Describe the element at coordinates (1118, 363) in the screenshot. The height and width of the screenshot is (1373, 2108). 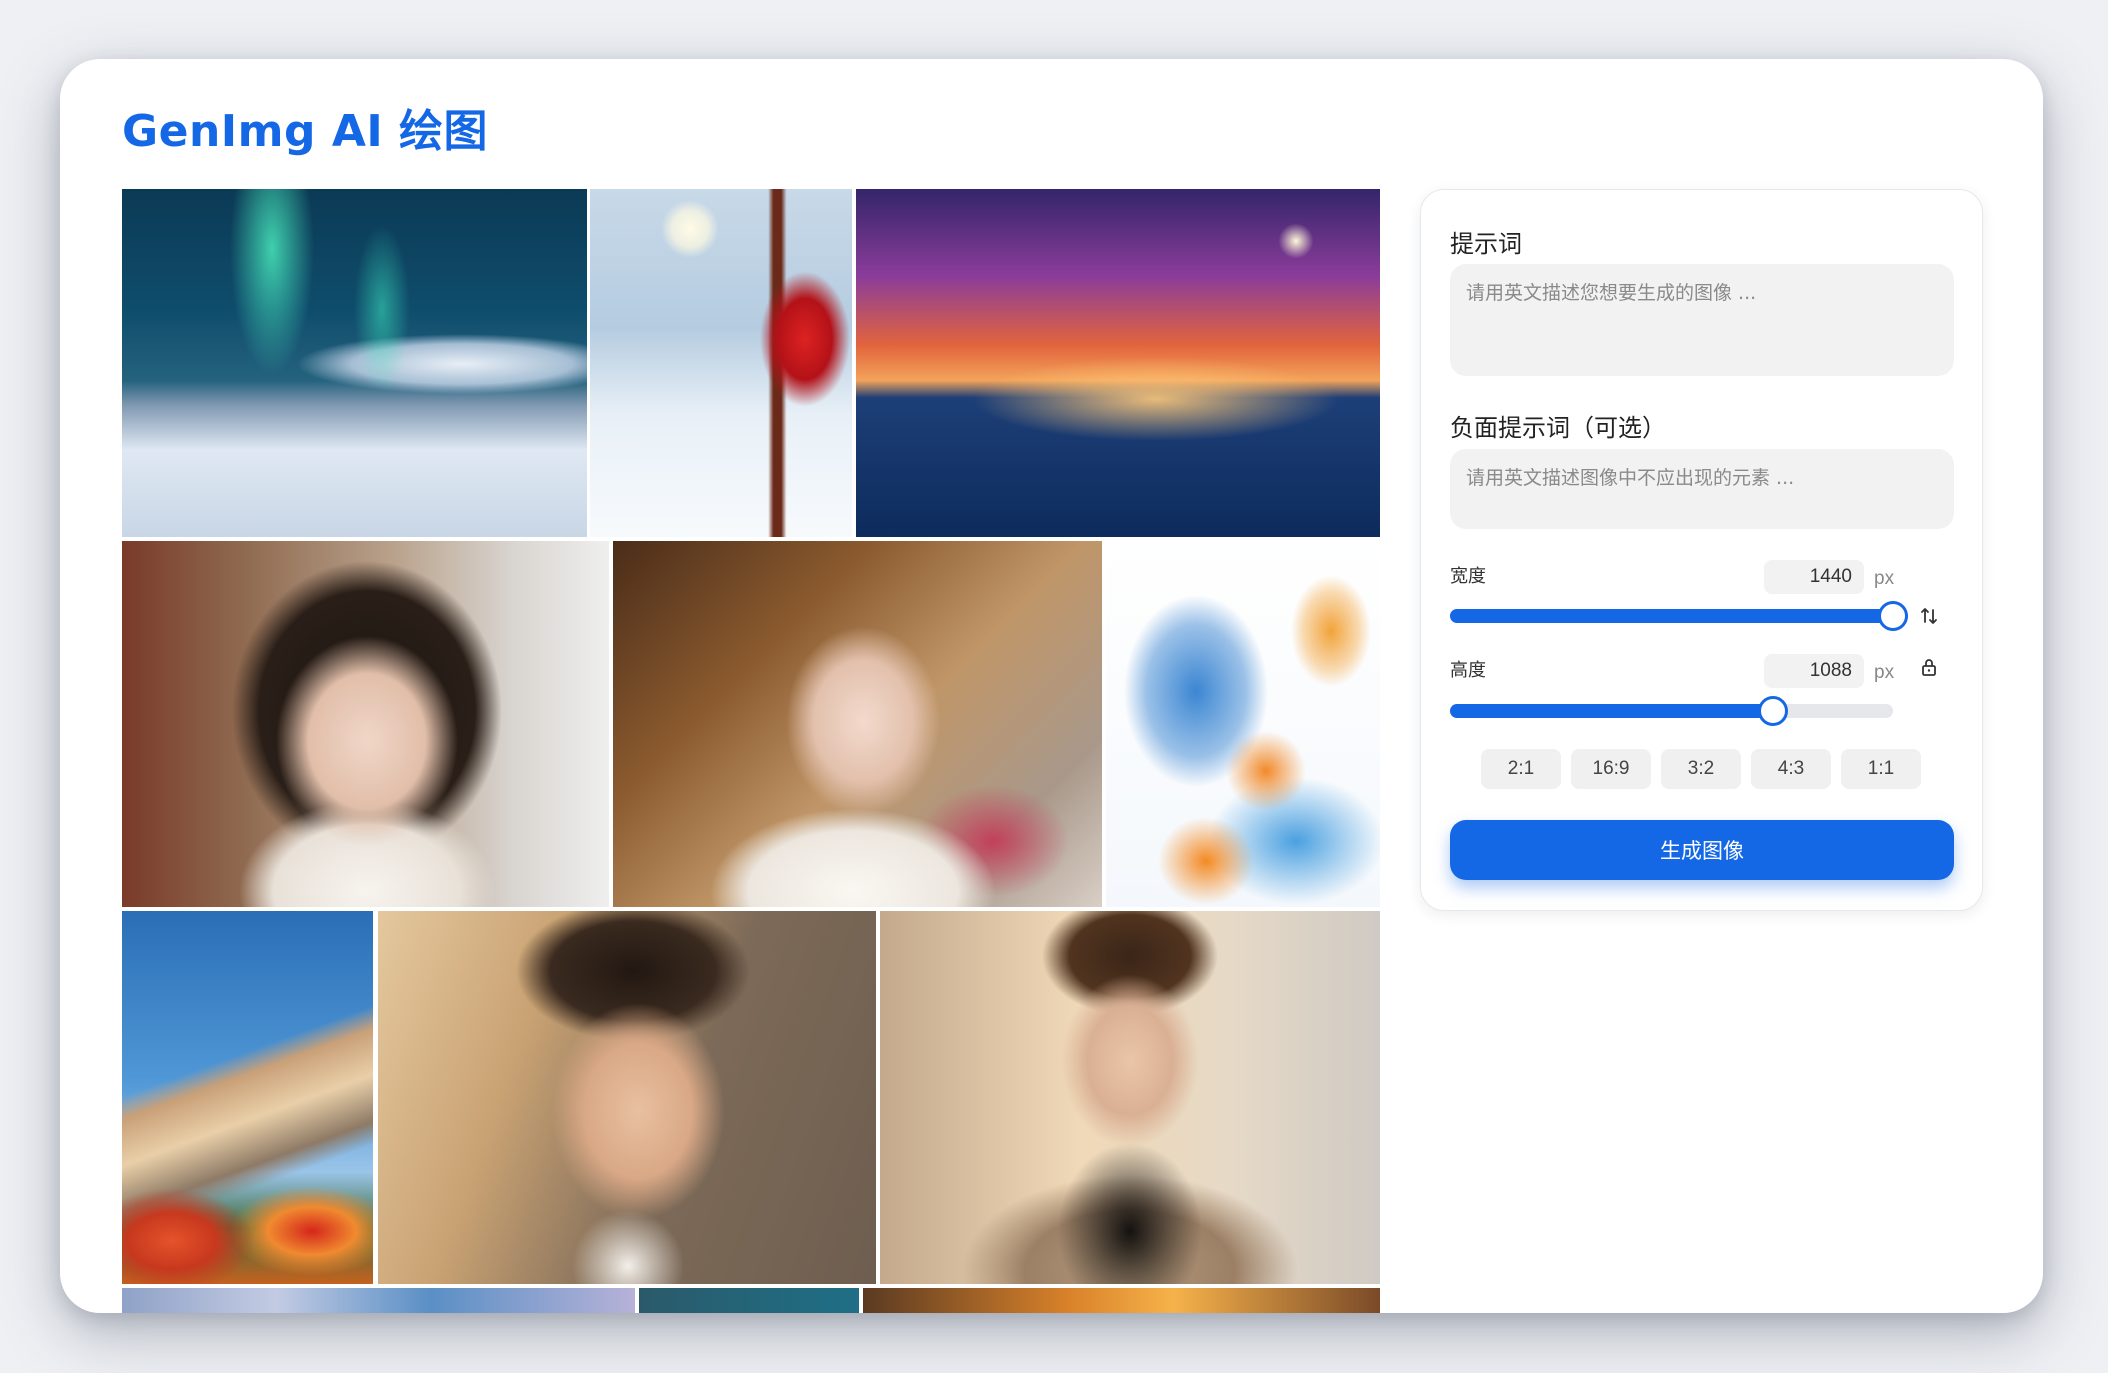
I see `gallery-image-night-ship` at that location.